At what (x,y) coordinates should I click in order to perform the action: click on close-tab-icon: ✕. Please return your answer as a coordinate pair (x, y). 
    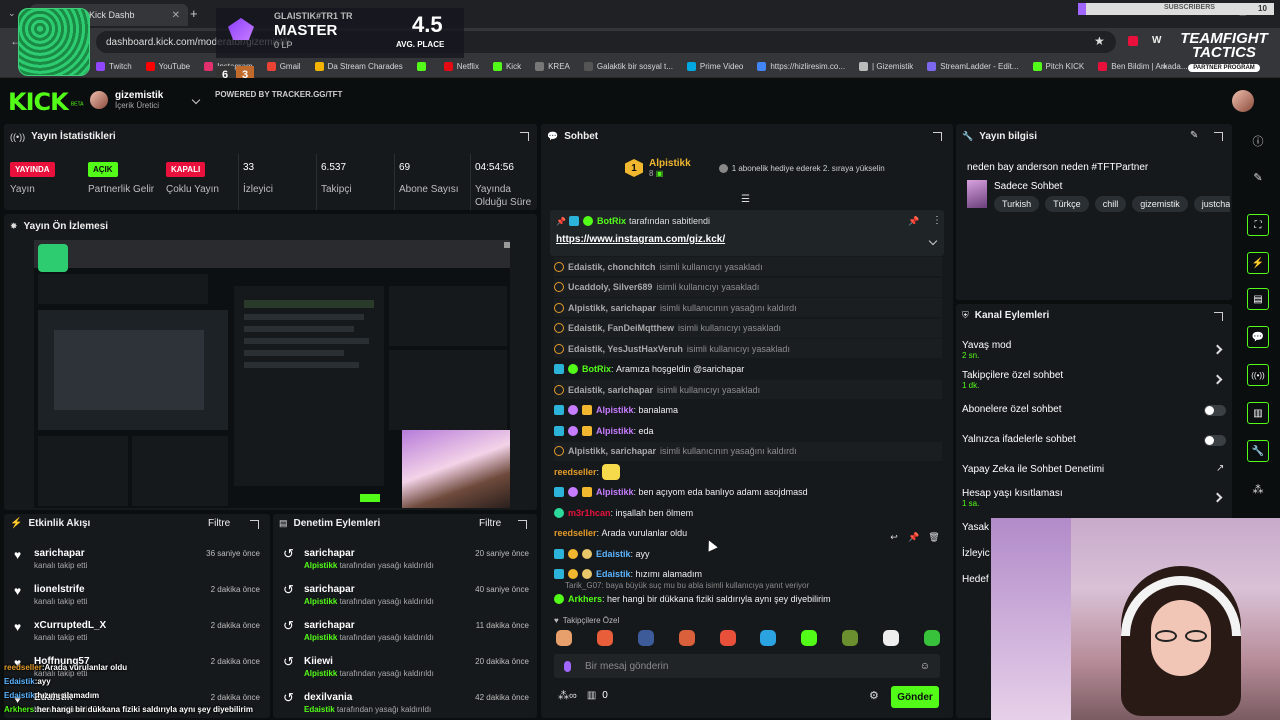
    Looking at the image, I should click on (176, 15).